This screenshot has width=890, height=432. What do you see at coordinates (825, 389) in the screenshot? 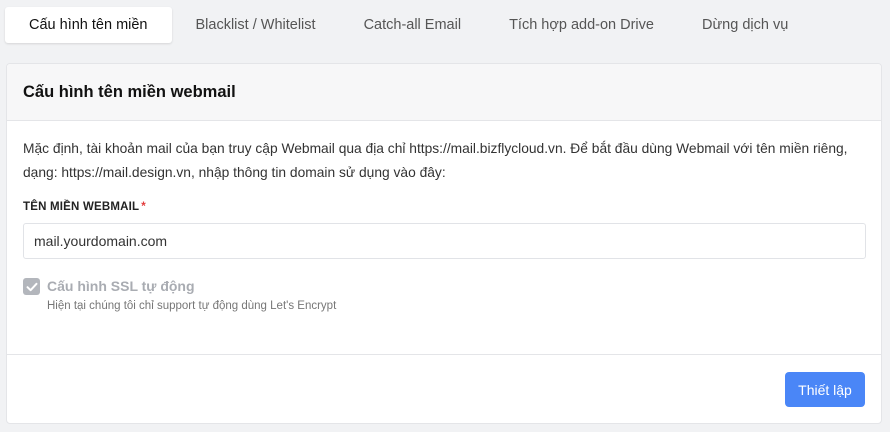
I see `submit-button: Thiết lập` at bounding box center [825, 389].